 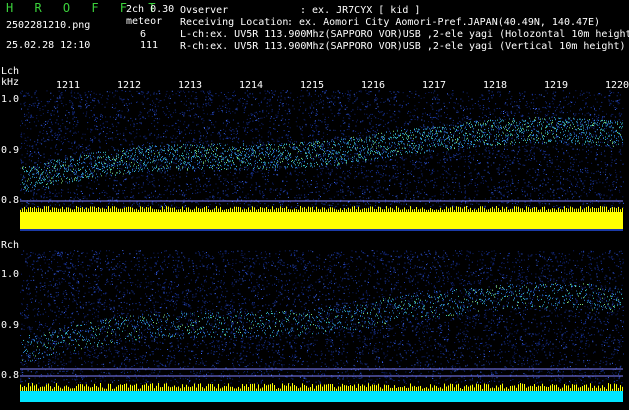 What do you see at coordinates (48, 45) in the screenshot?
I see `date-time: 25.02.28 12:10` at bounding box center [48, 45].